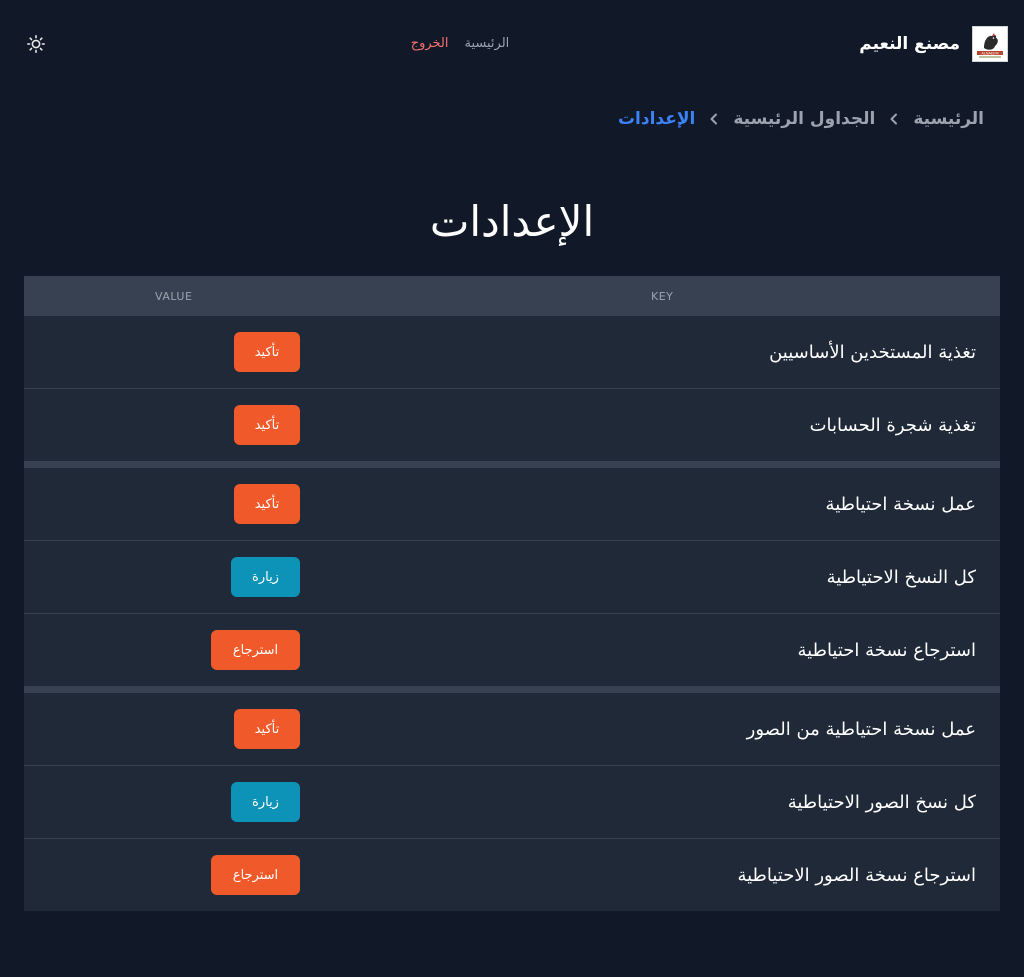 The height and width of the screenshot is (977, 1024). Describe the element at coordinates (861, 729) in the screenshot. I see `setting-key: عمل نسخة احتياطية من الصور` at that location.